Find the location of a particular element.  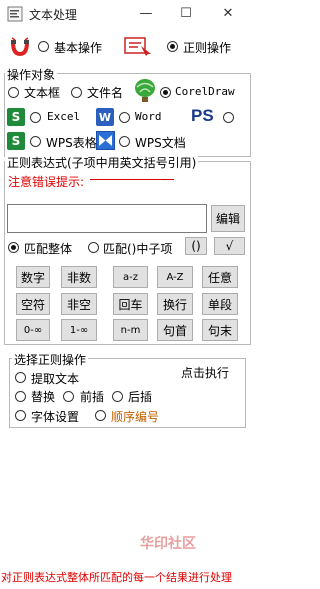

minimize-button: — is located at coordinates (146, 13).